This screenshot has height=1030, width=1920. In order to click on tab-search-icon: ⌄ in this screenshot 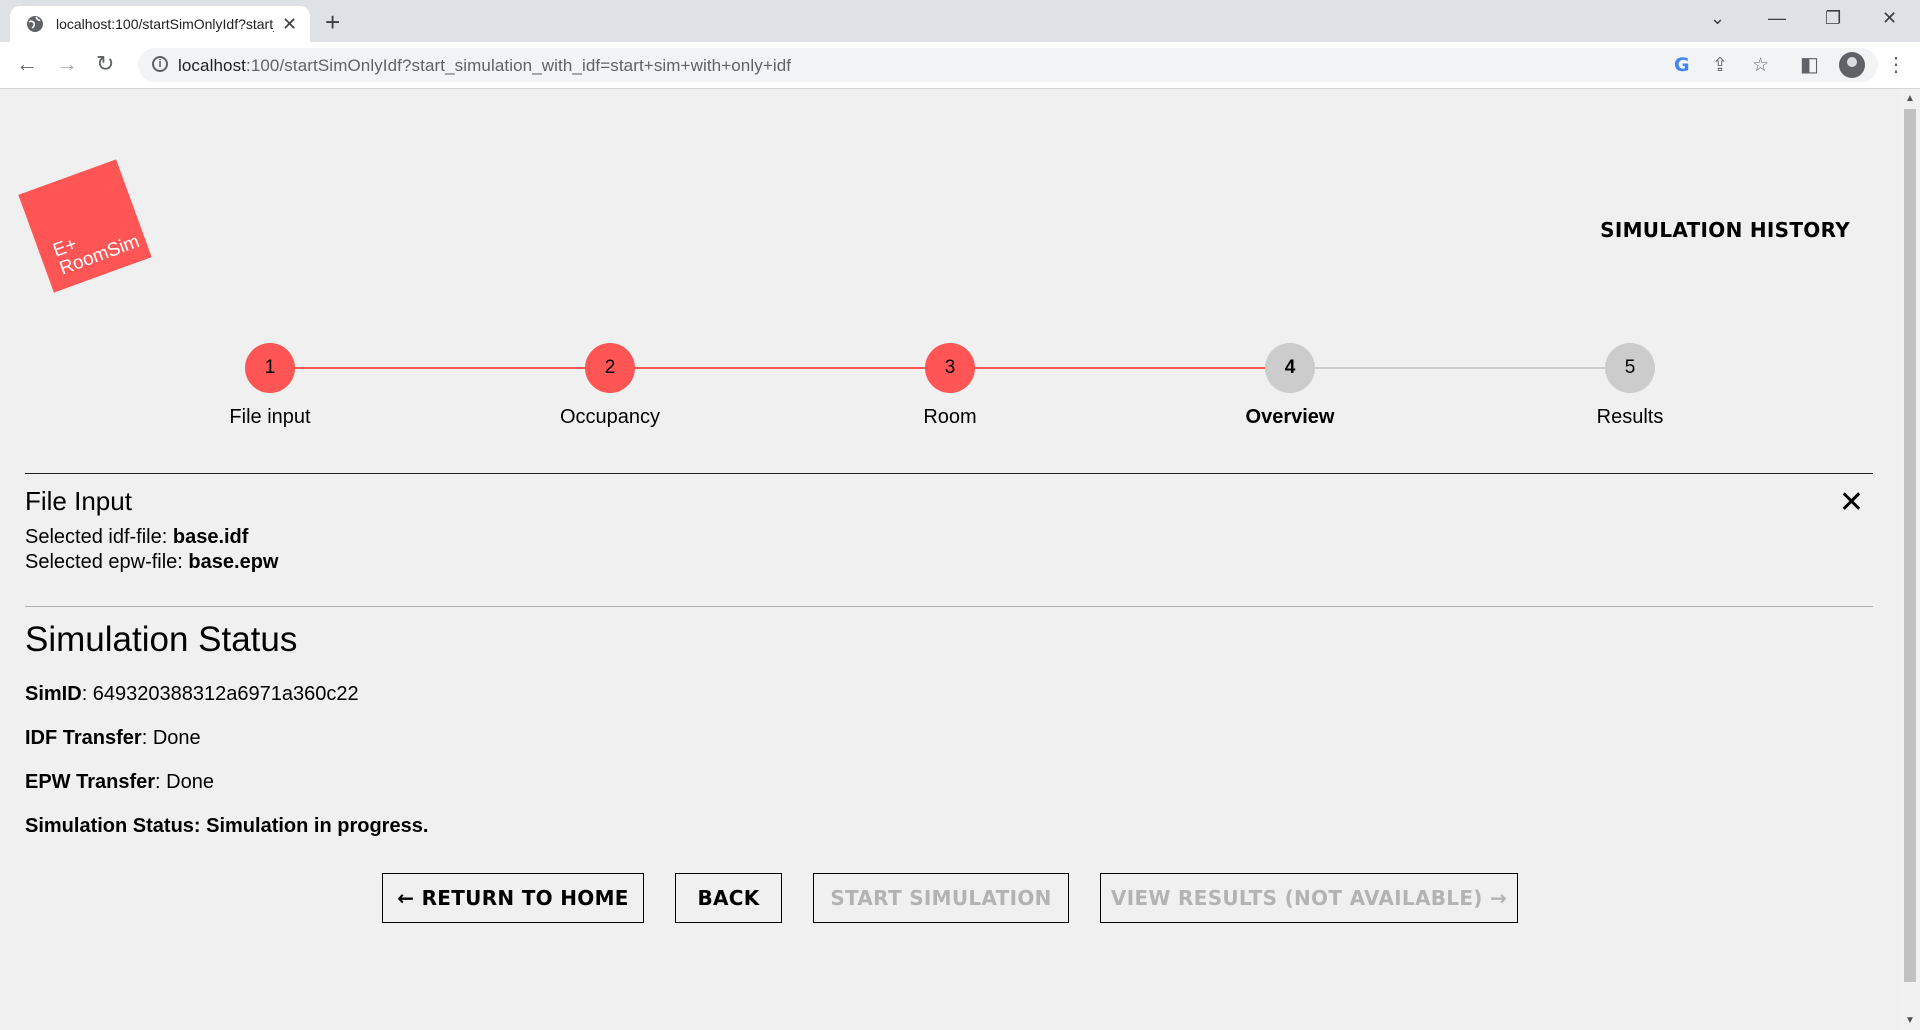, I will do `click(1717, 18)`.